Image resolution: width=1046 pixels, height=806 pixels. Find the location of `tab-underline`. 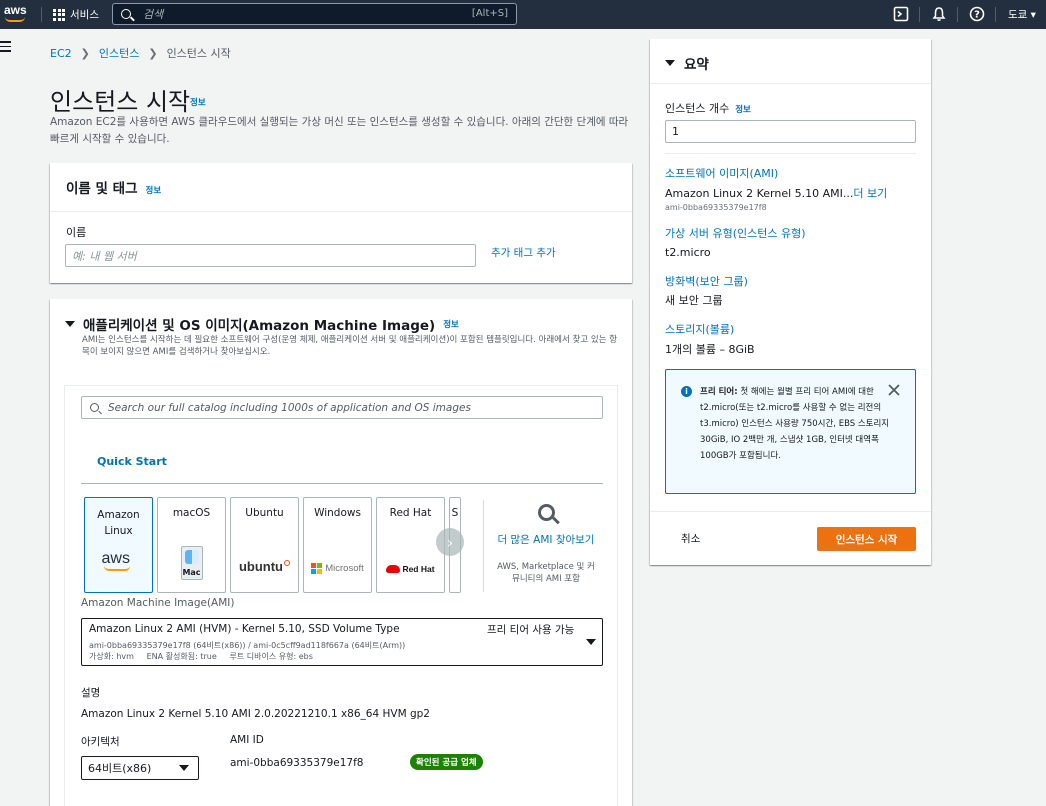

tab-underline is located at coordinates (342, 483).